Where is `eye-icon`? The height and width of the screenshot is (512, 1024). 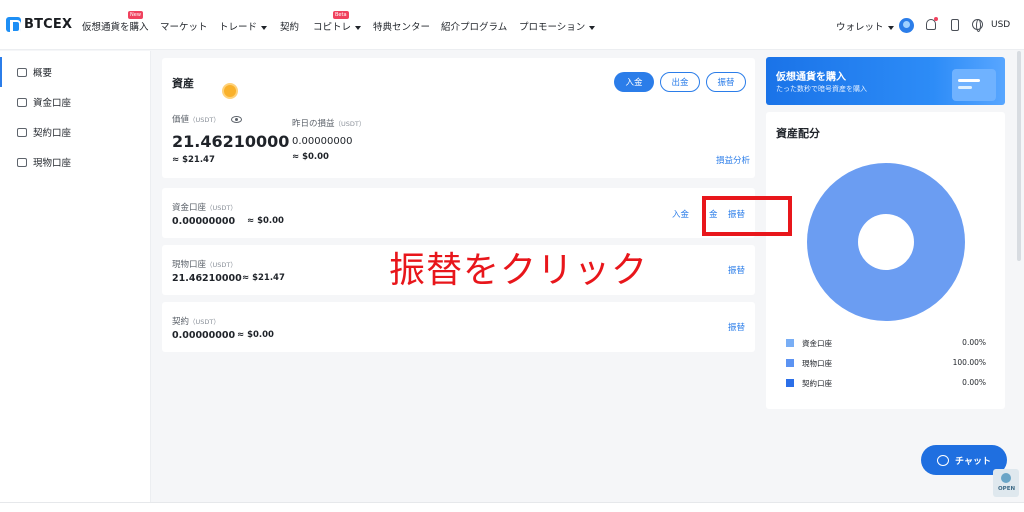
eye-icon is located at coordinates (236, 119).